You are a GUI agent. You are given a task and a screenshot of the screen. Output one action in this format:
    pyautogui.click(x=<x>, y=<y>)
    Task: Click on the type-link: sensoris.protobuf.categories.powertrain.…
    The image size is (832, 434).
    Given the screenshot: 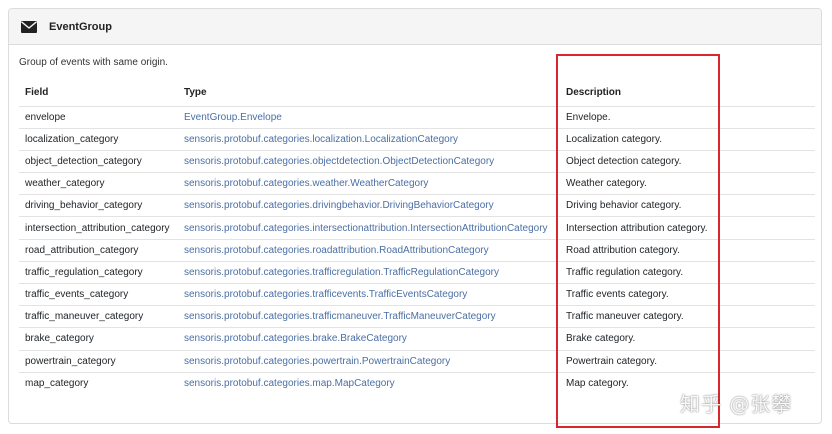 What is the action you would take?
    pyautogui.click(x=317, y=361)
    